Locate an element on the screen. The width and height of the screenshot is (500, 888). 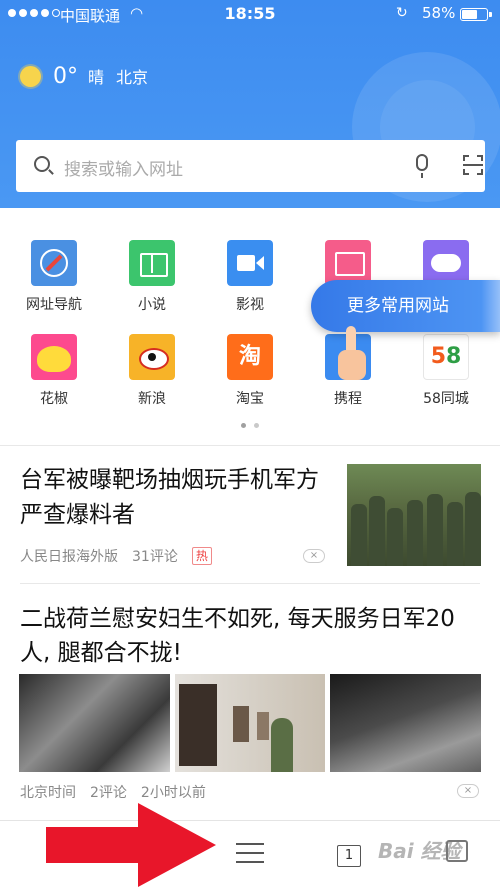
news-source: 北京时间 is located at coordinates (48, 793).